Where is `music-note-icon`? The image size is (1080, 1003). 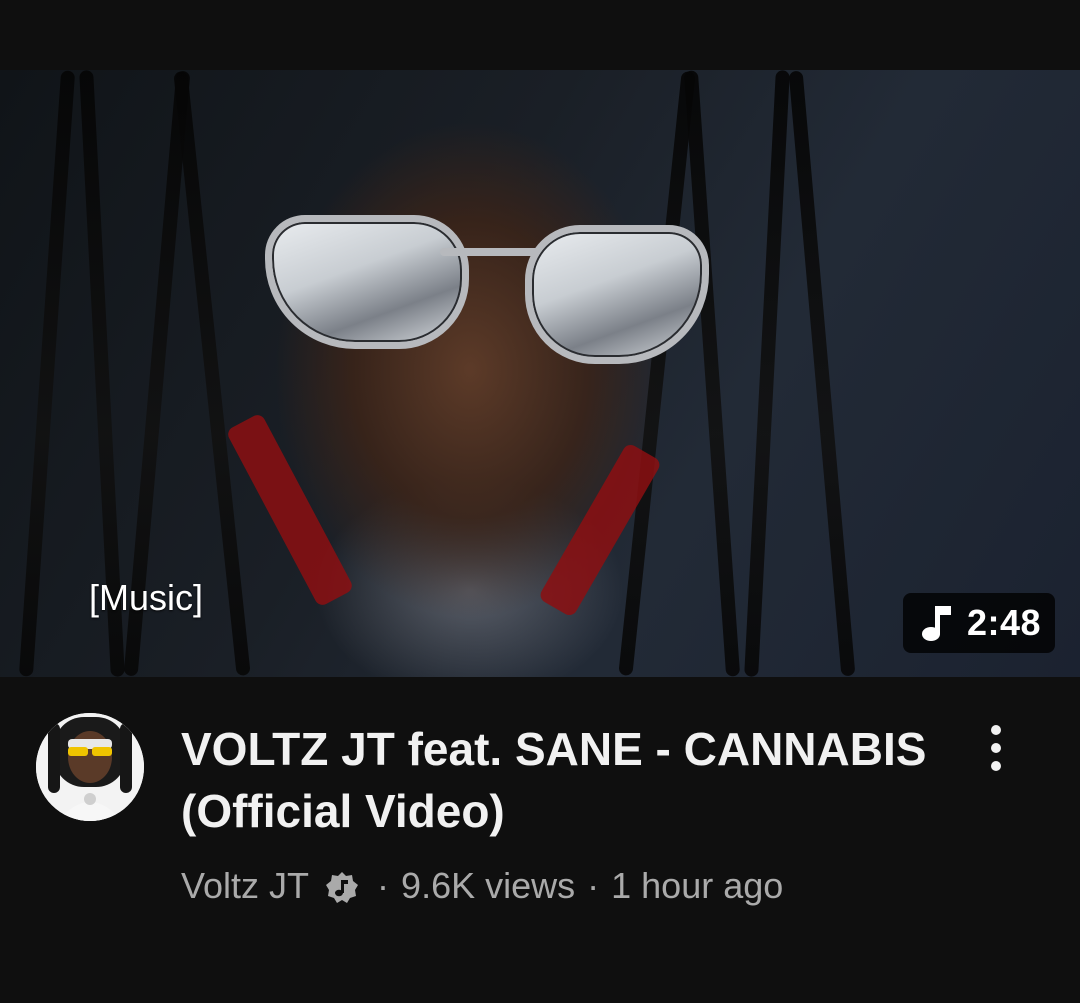
music-note-icon is located at coordinates (937, 623).